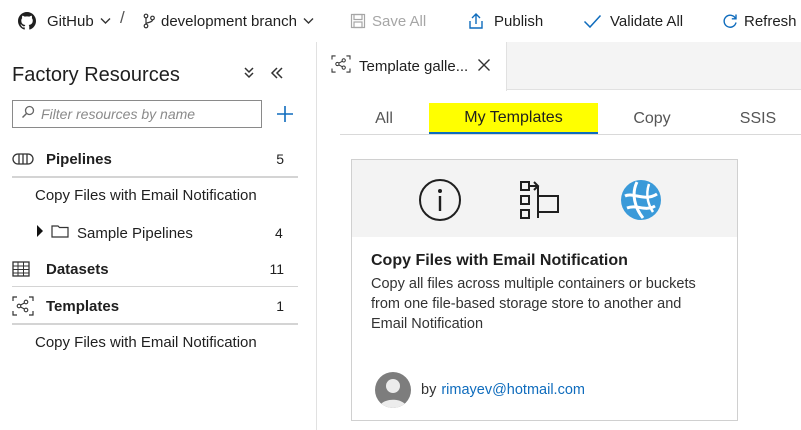 The image size is (801, 430). What do you see at coordinates (440, 200) in the screenshot?
I see `info-icon` at bounding box center [440, 200].